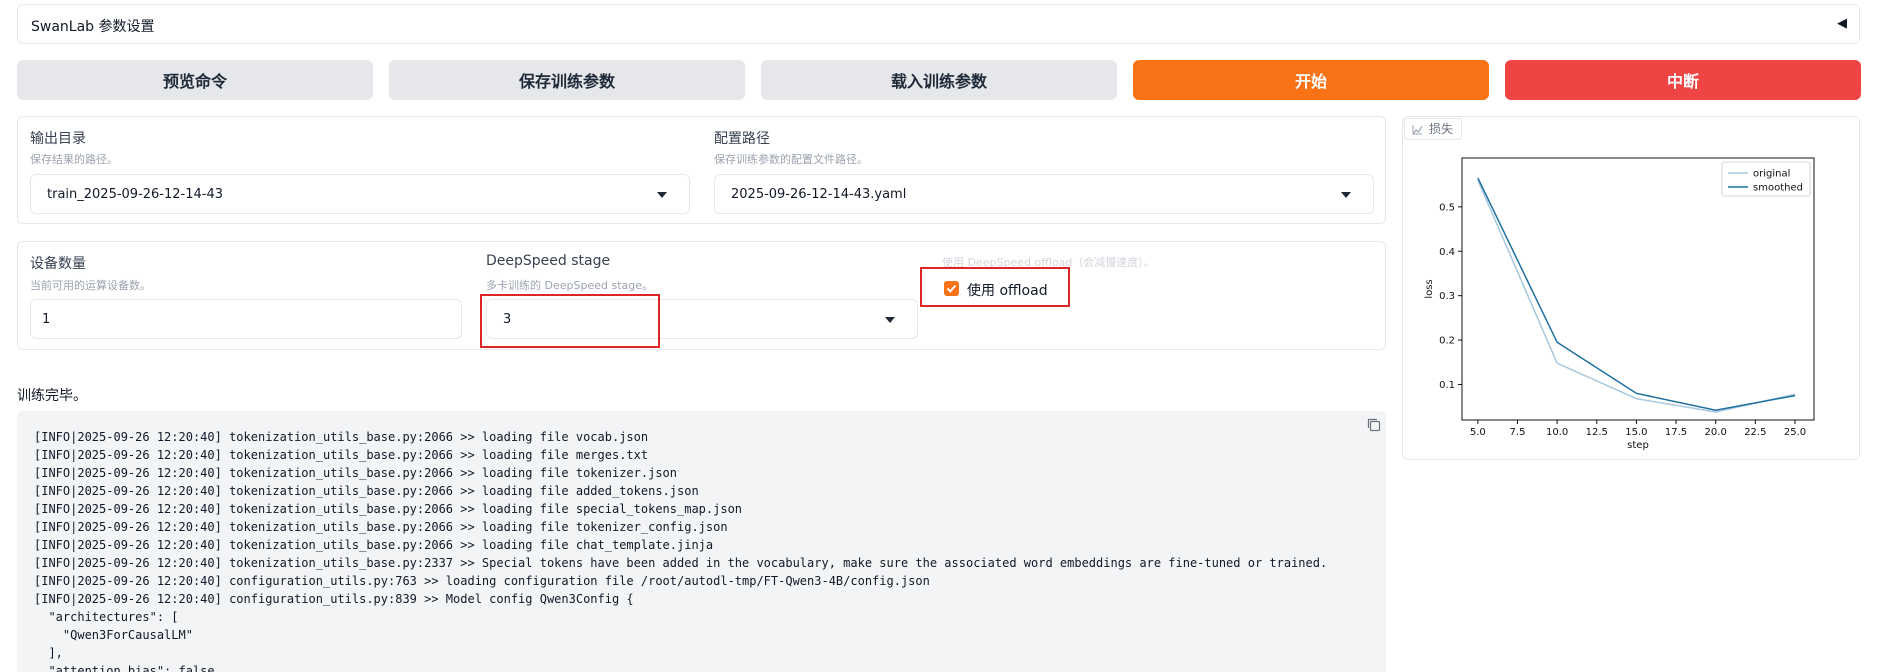 This screenshot has width=1878, height=672. I want to click on x-tick-label: 22.5, so click(1755, 432).